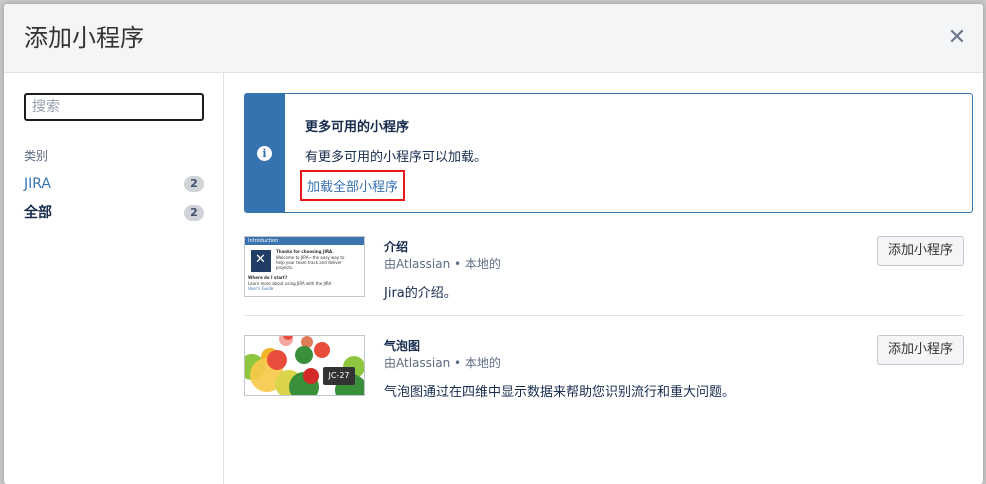 This screenshot has width=986, height=484. I want to click on issue-tag: JC-27, so click(339, 376).